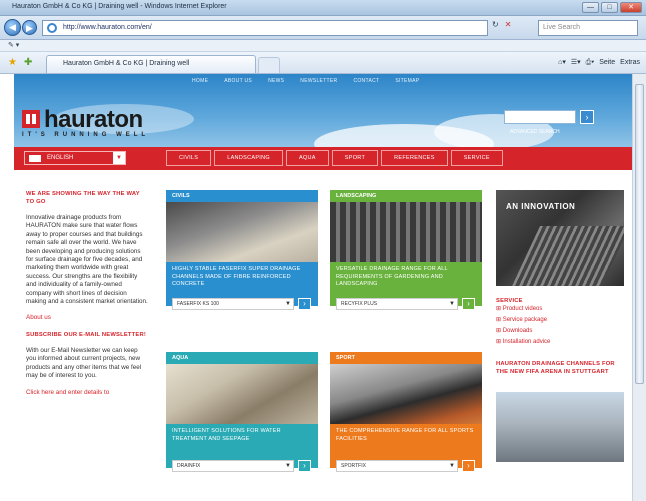 This screenshot has width=646, height=501. Describe the element at coordinates (107, 27) in the screenshot. I see `address-url: http://www.hauraton.com/en/` at that location.